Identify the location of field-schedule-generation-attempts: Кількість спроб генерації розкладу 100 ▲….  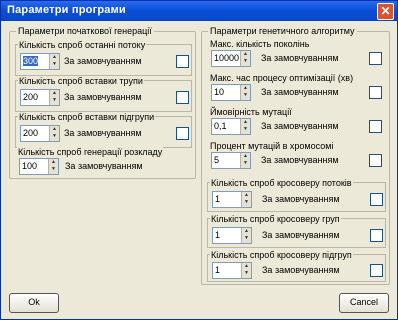
(102, 161).